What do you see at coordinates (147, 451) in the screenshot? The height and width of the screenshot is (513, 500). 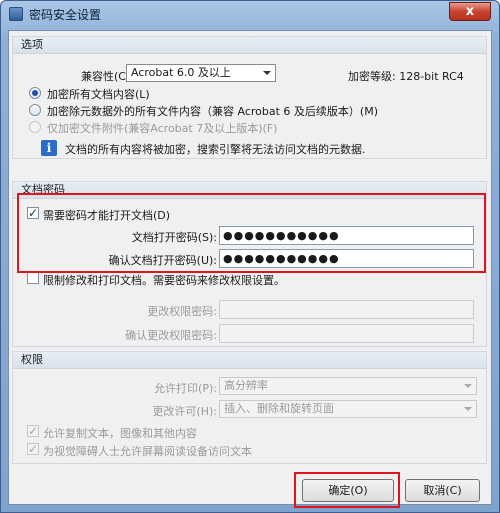 I see `screen-reader-label: 为视觉障碍人士允许屏幕阅读设备访问文本` at bounding box center [147, 451].